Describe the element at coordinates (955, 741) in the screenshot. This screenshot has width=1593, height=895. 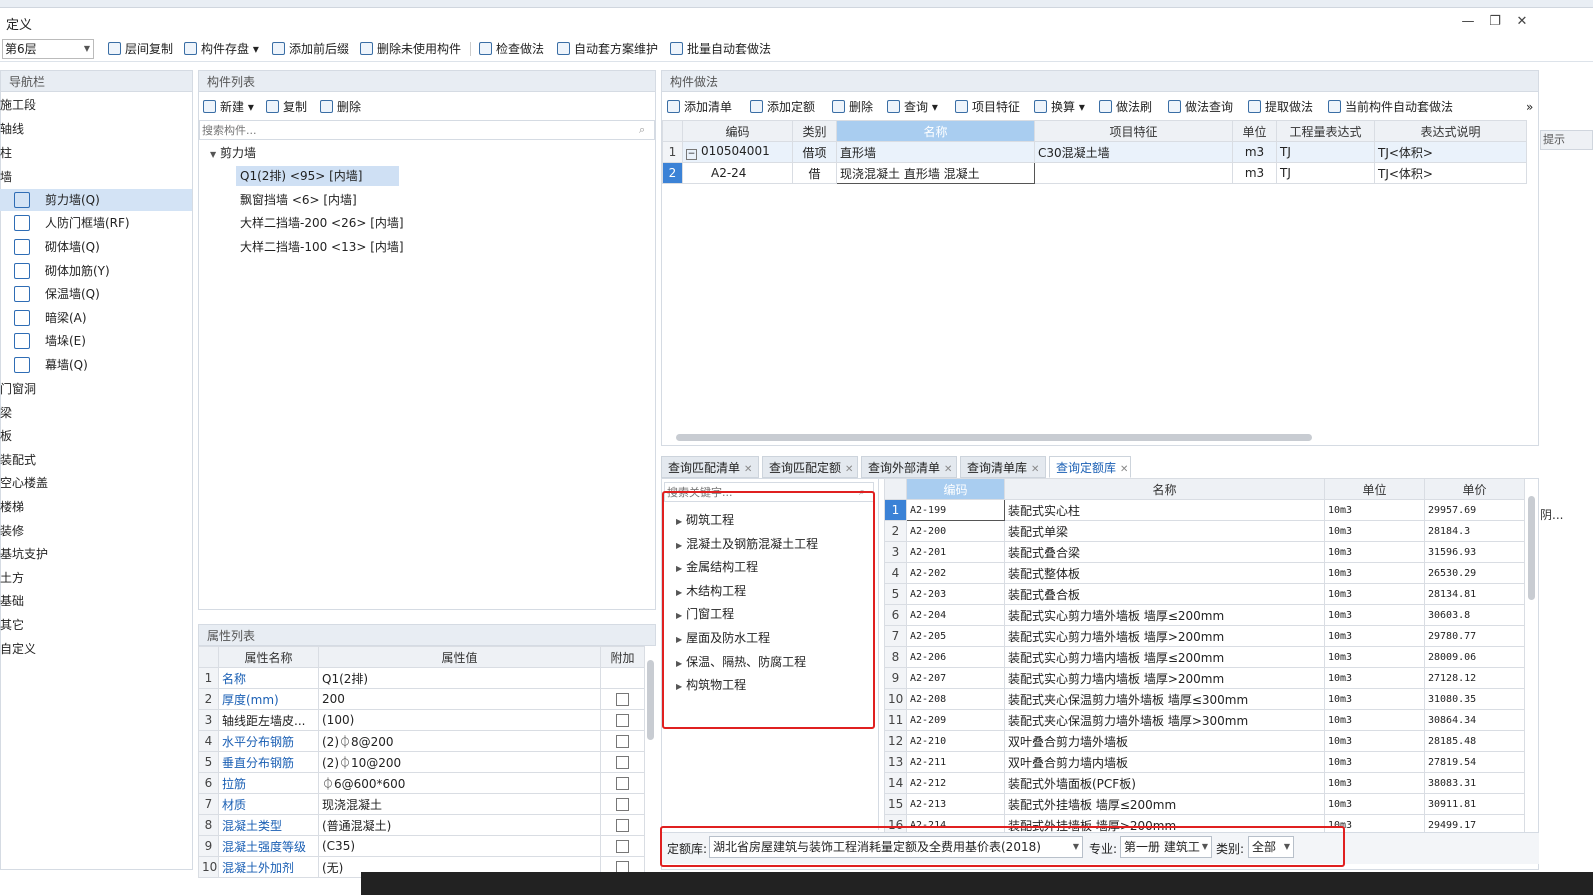
I see `code-cell: A2-210` at that location.